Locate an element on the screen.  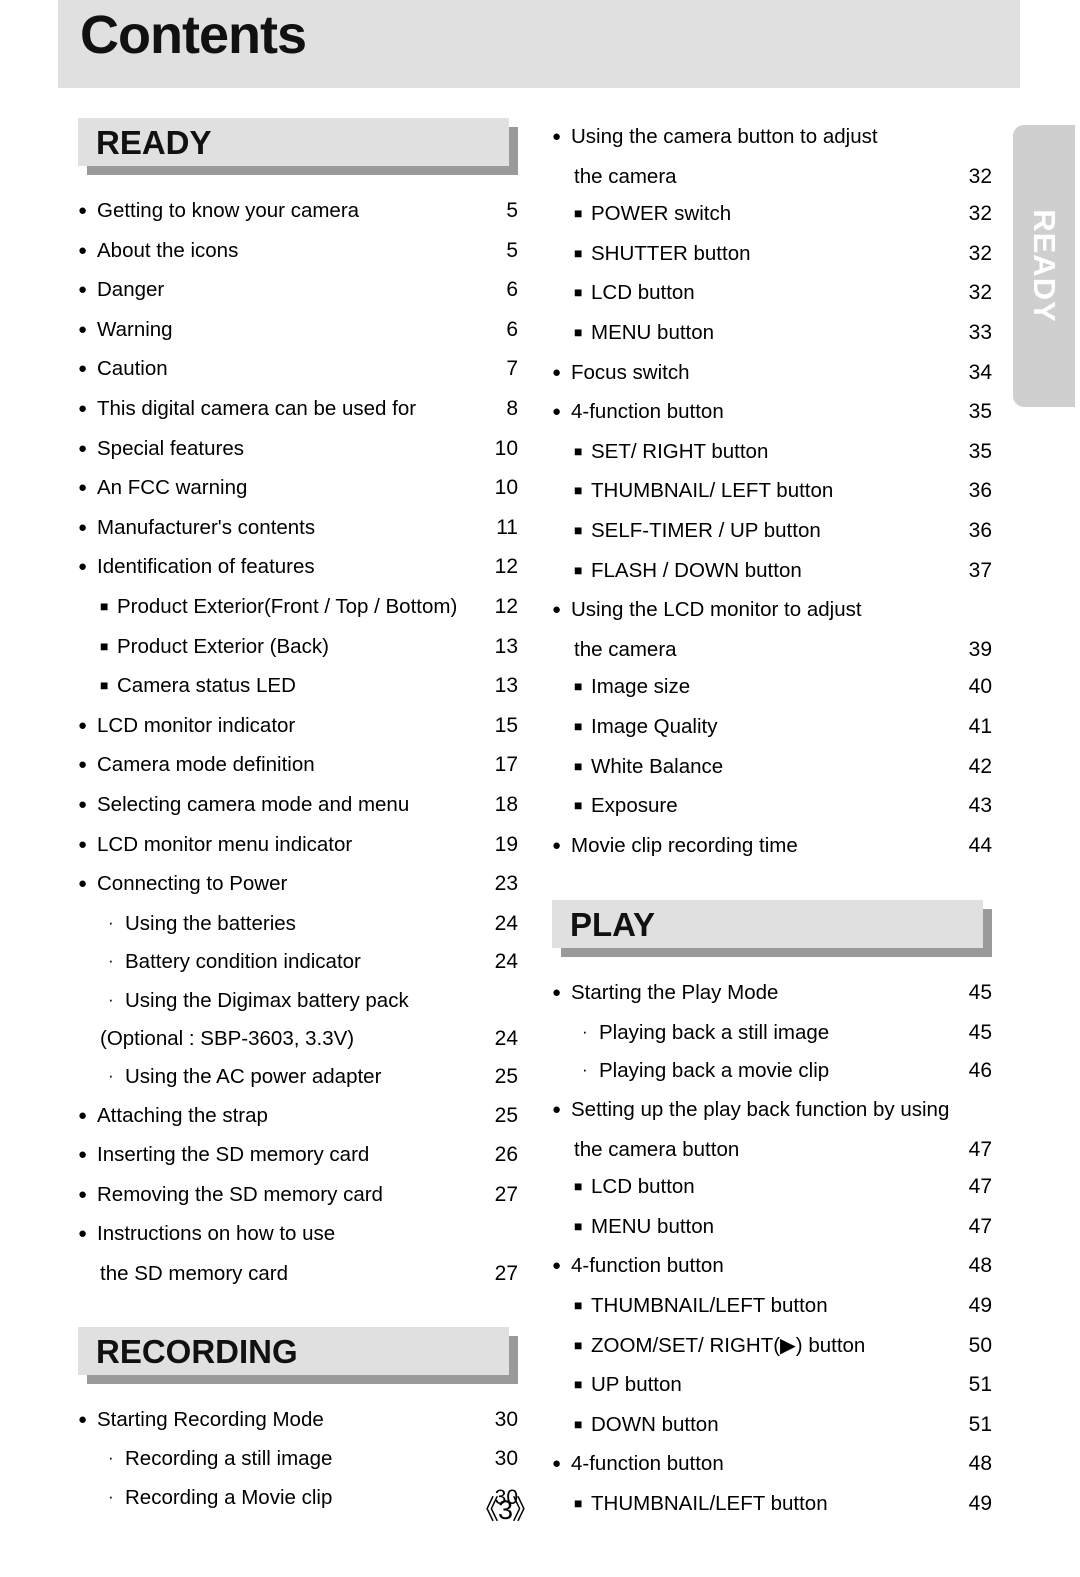
toc-entry-the-sd-memory-card: the SD memory card 27 is located at coordinates (298, 1274).